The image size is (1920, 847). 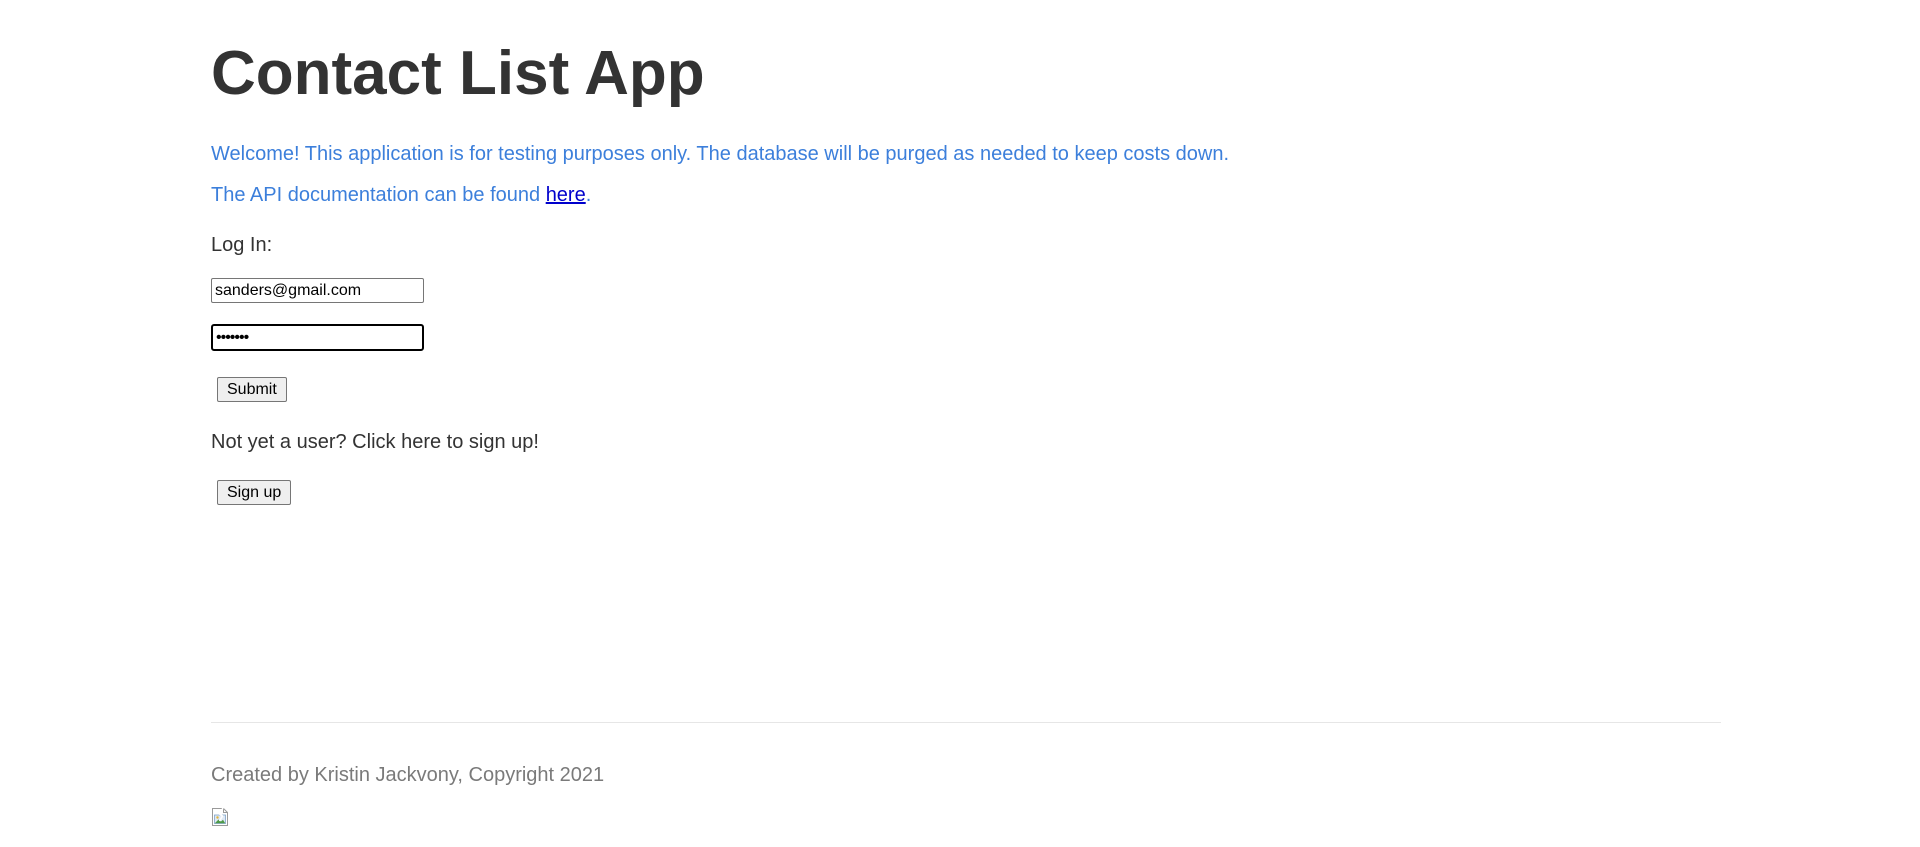 I want to click on submit-button: Submit, so click(x=252, y=389).